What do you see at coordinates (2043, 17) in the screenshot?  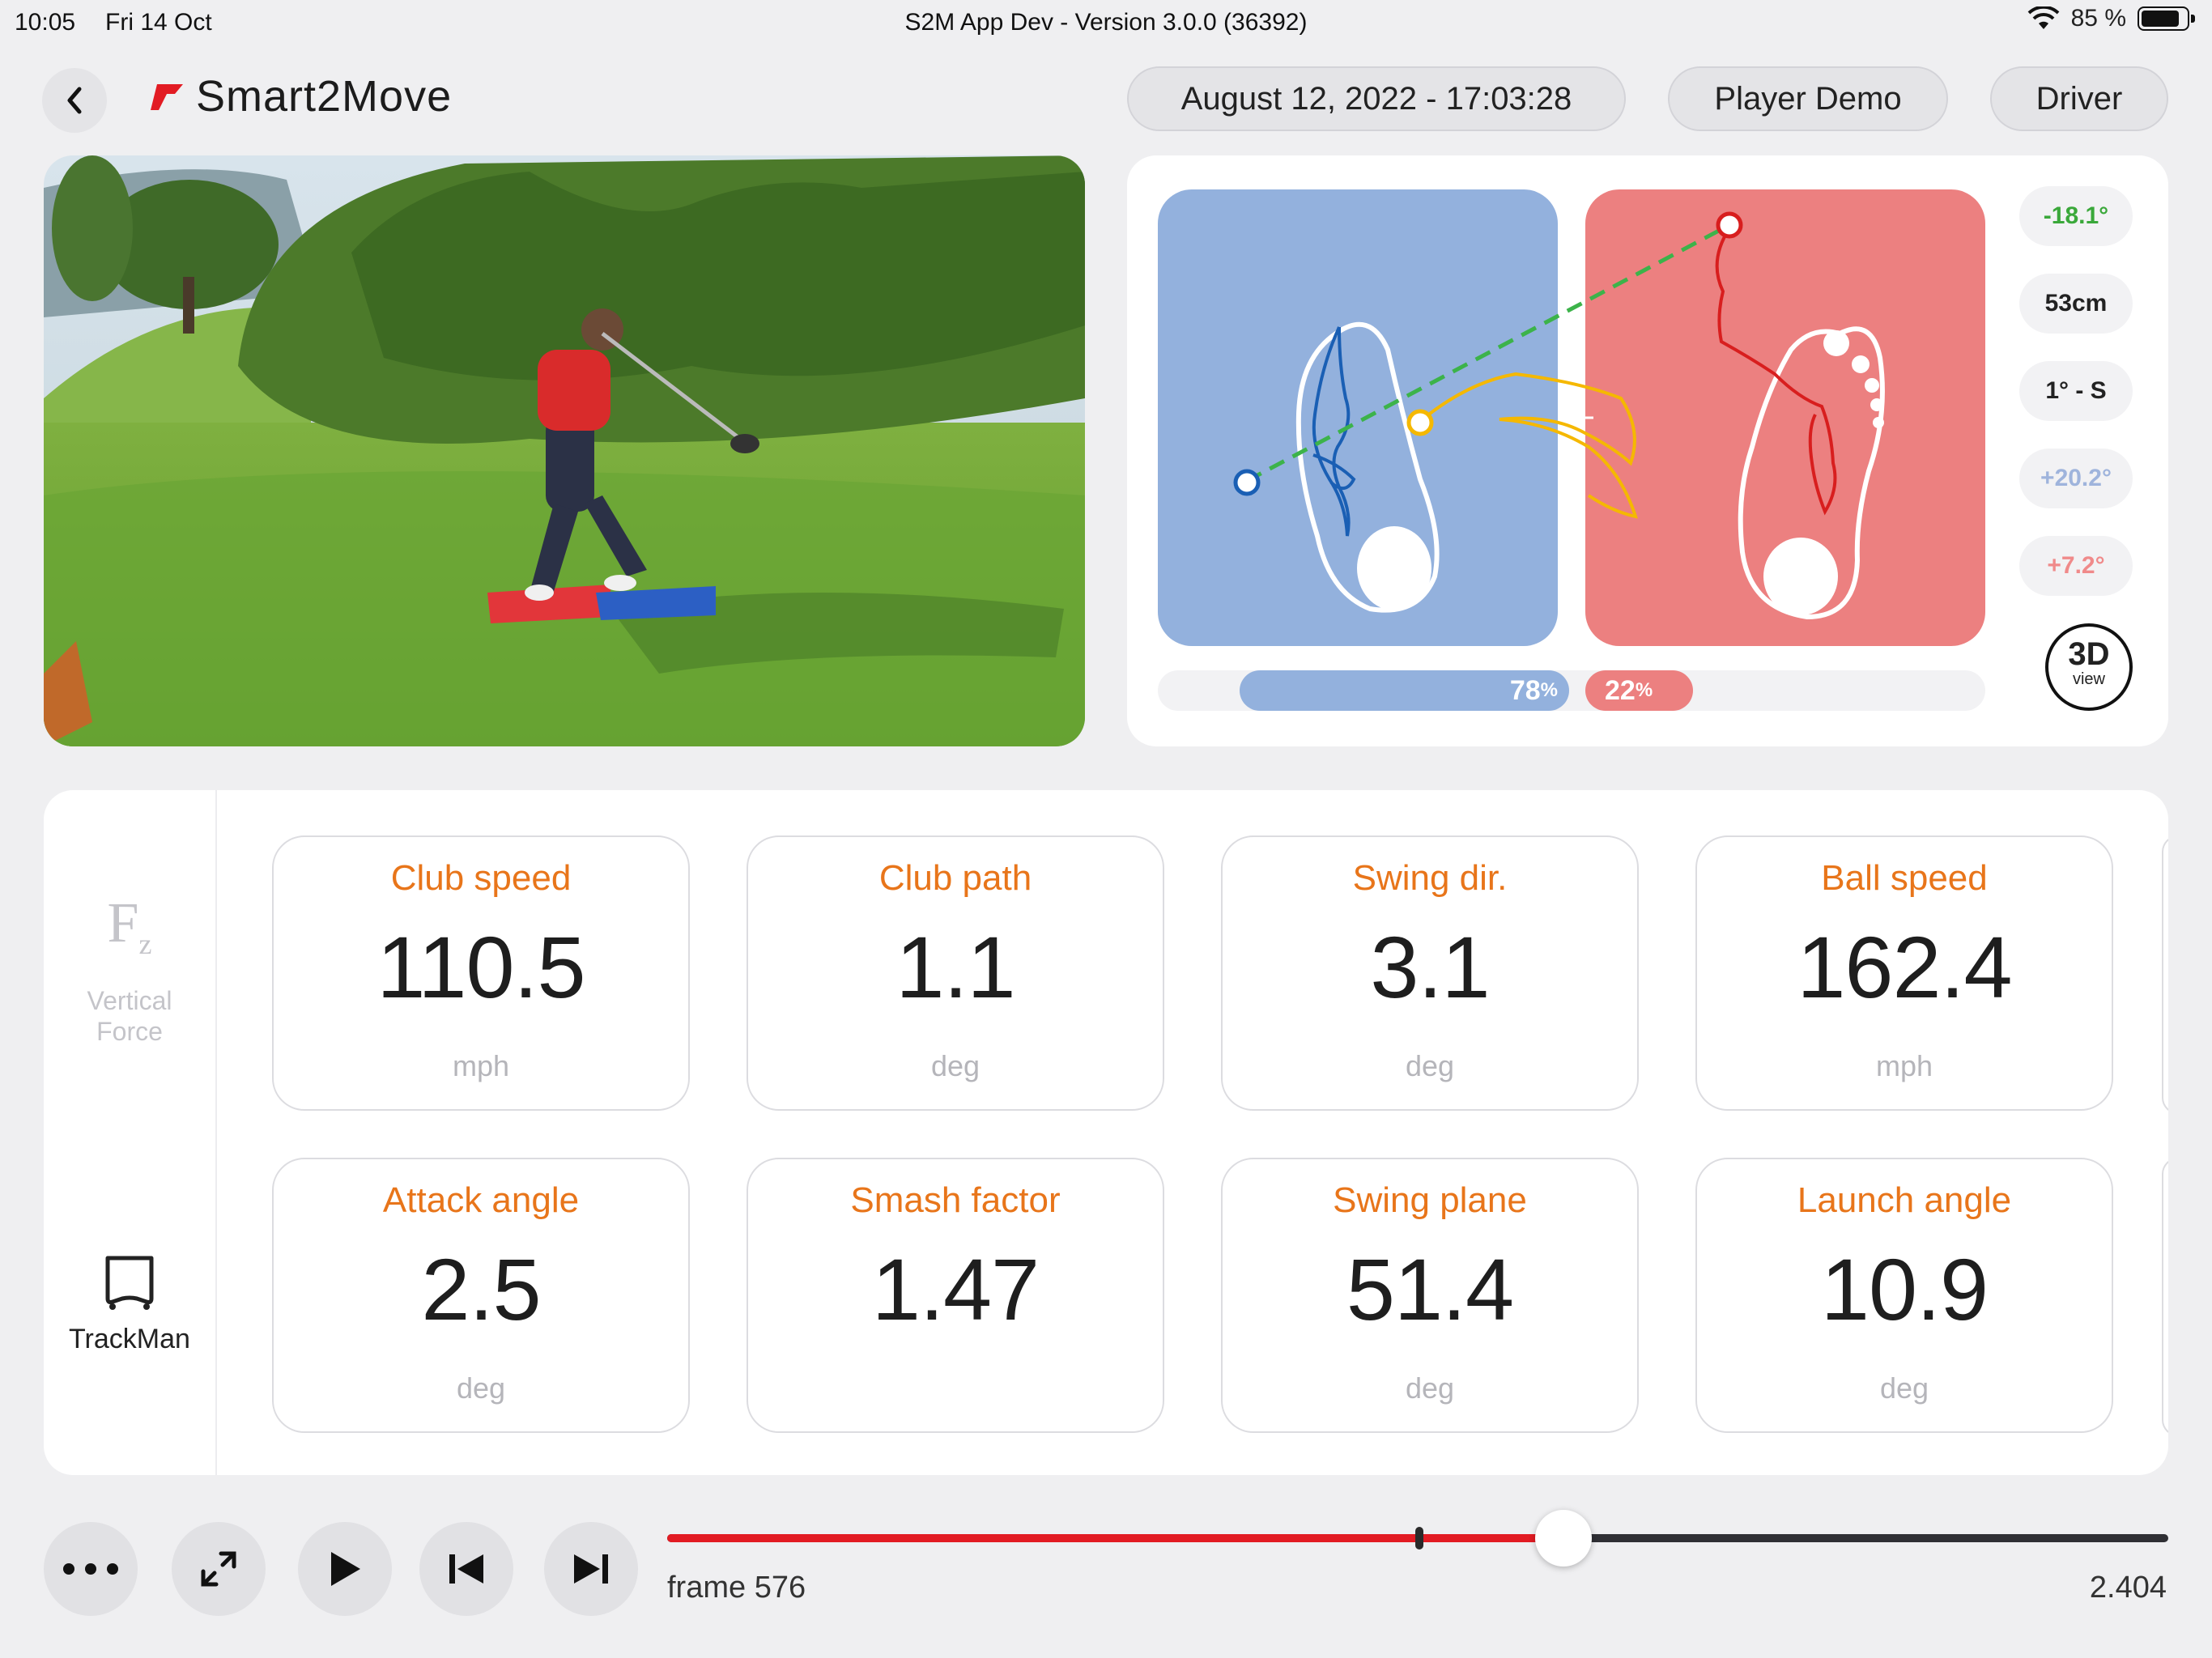 I see `wifi-icon` at bounding box center [2043, 17].